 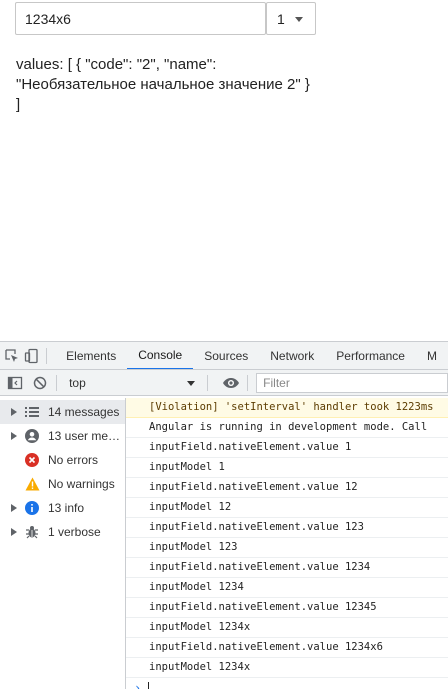 I want to click on sidebar-item-messages: 14 messages, so click(x=62, y=412).